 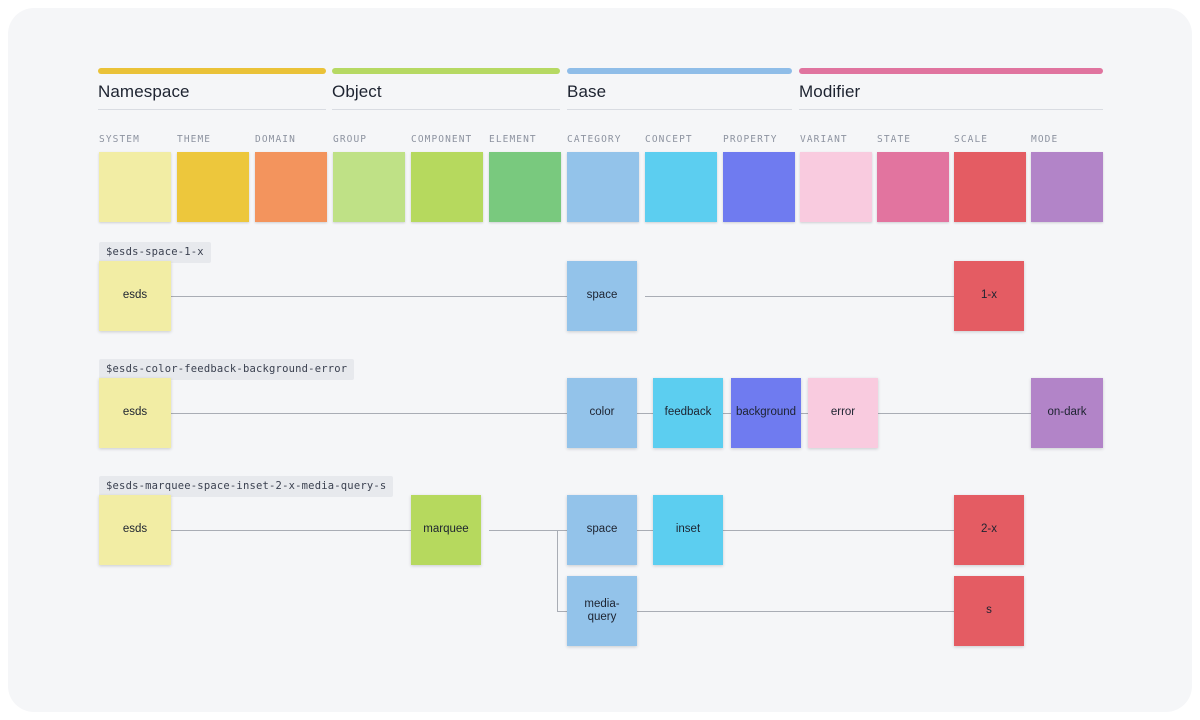 What do you see at coordinates (558, 571) in the screenshot?
I see `wire-row-3-branch-vertical` at bounding box center [558, 571].